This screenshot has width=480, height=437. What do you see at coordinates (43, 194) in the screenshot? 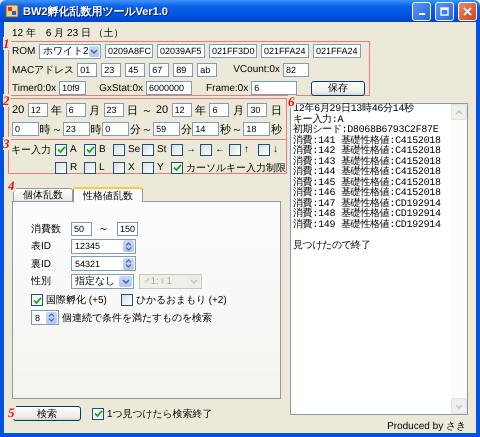
I see `tab: 個体乱数` at bounding box center [43, 194].